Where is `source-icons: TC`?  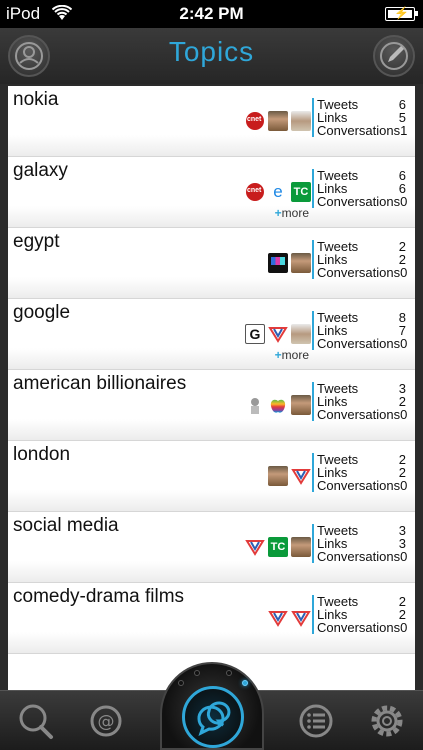
source-icons: TC is located at coordinates (278, 547).